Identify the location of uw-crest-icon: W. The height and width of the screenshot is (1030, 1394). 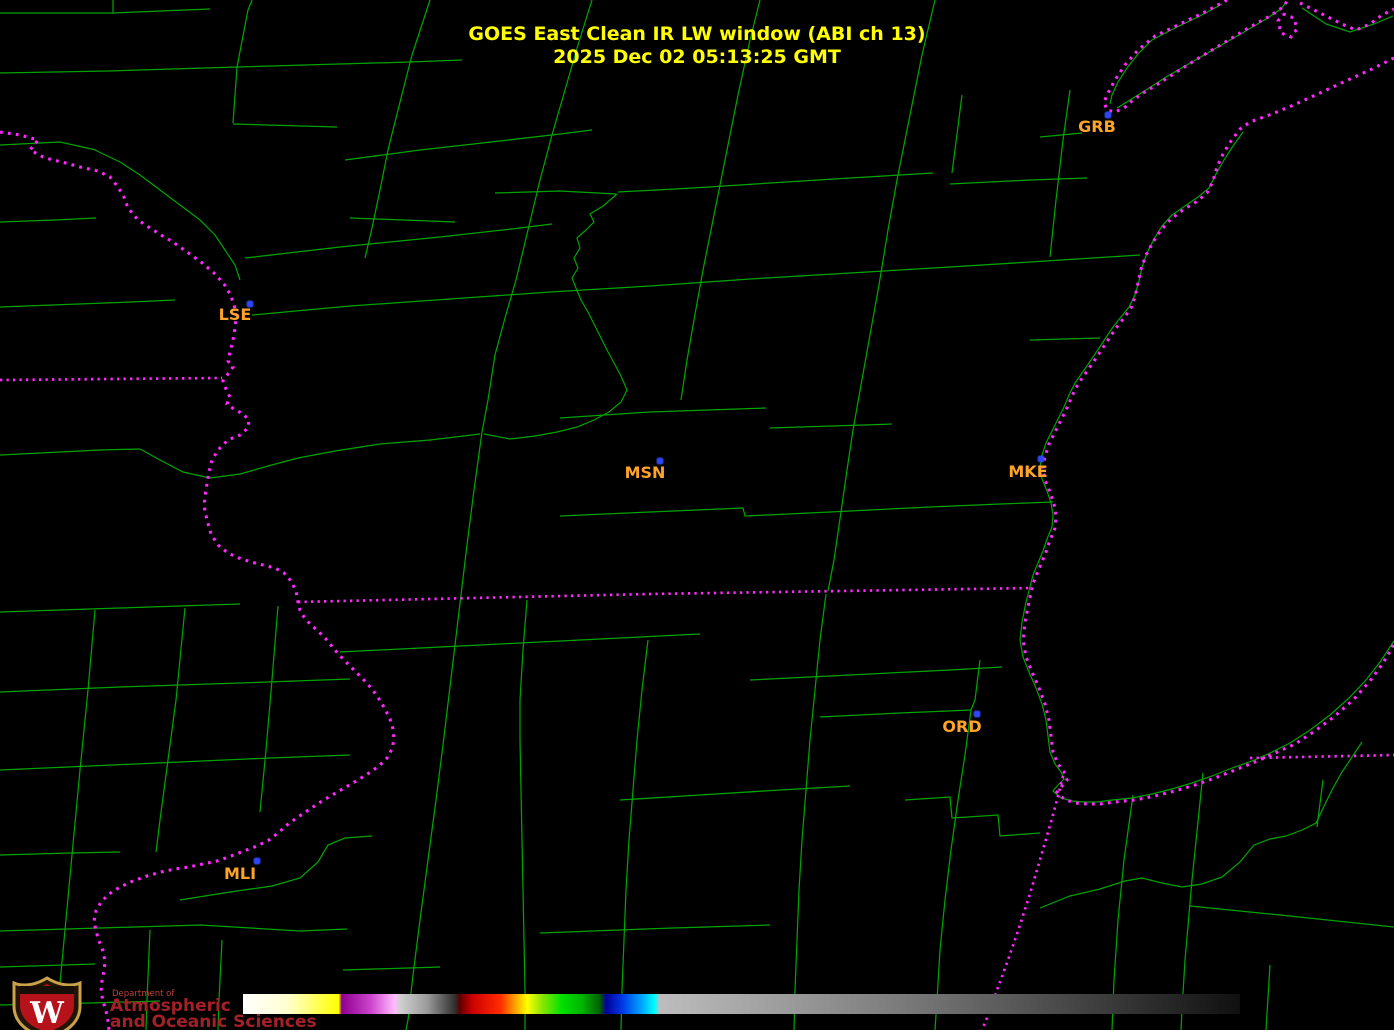
(47, 1003).